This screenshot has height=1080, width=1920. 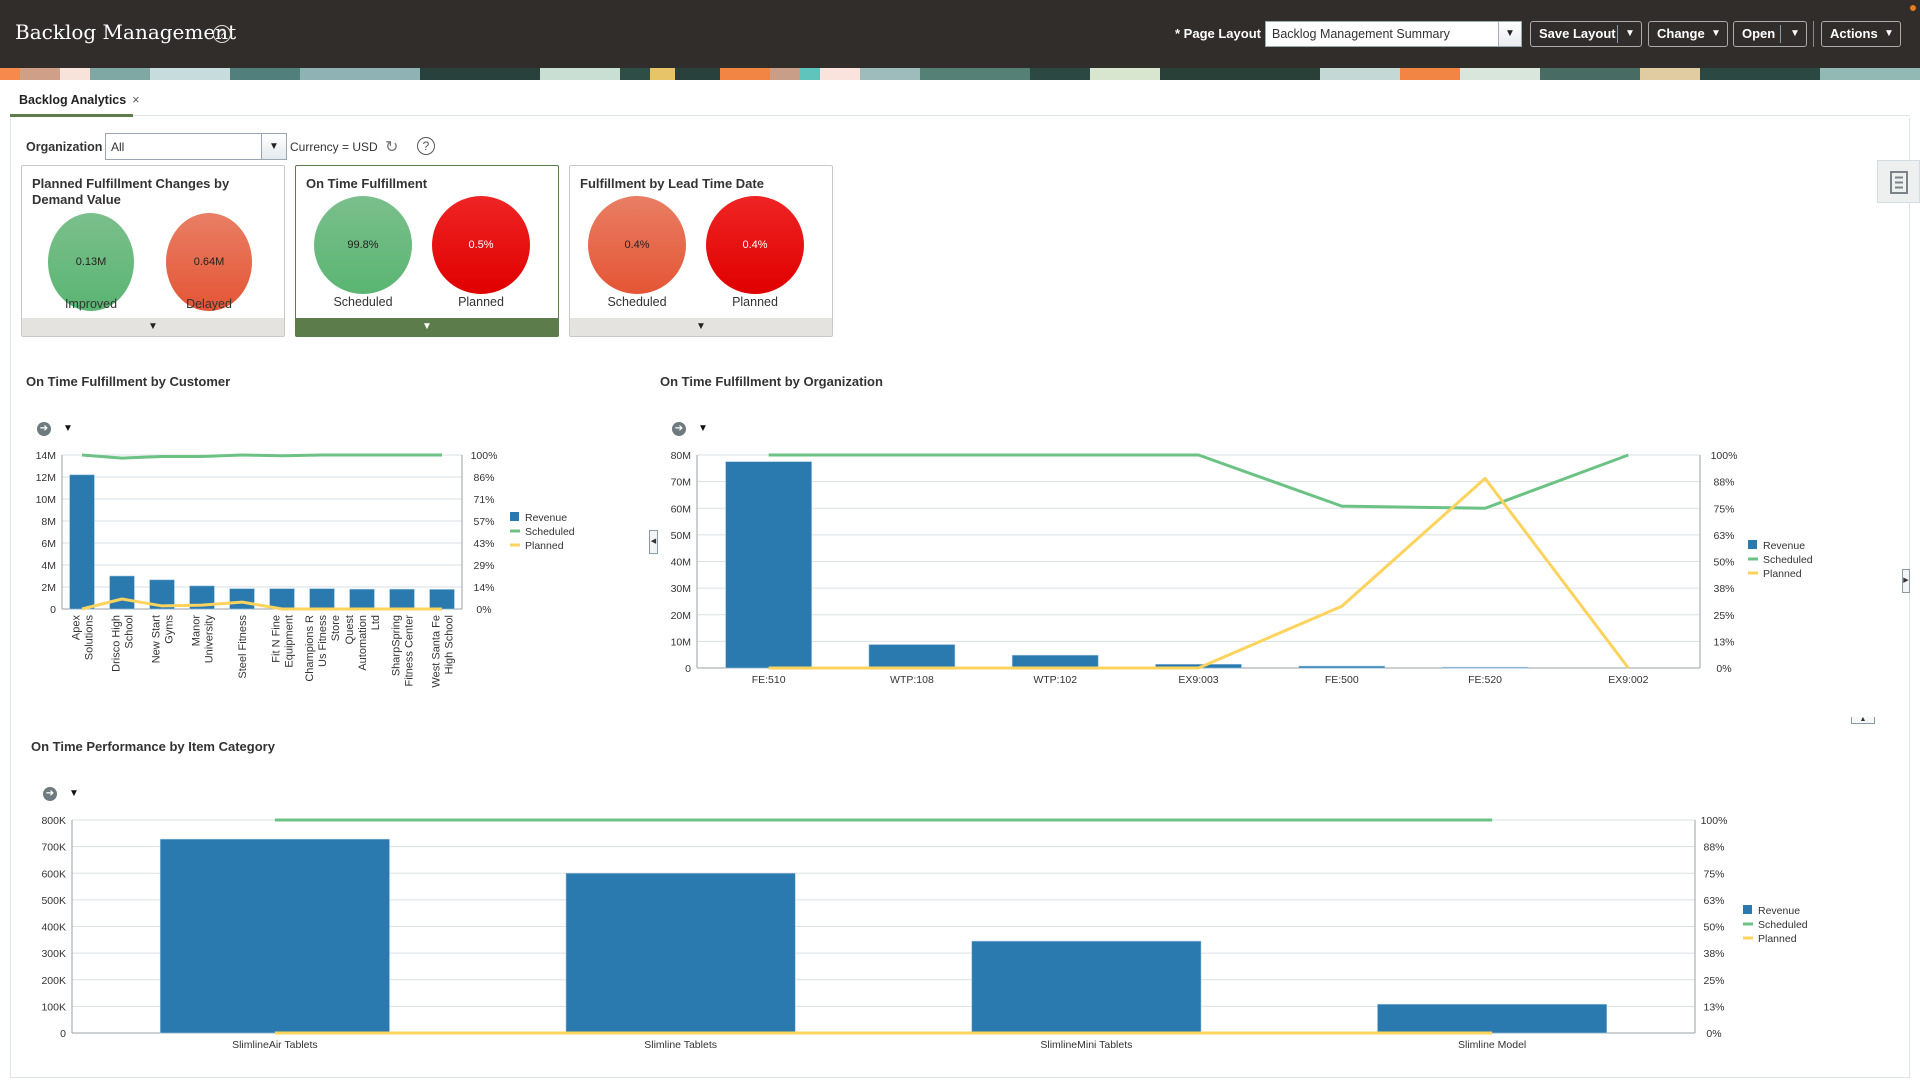 I want to click on x-tick-label-line: SharpSpring, so click(x=397, y=645).